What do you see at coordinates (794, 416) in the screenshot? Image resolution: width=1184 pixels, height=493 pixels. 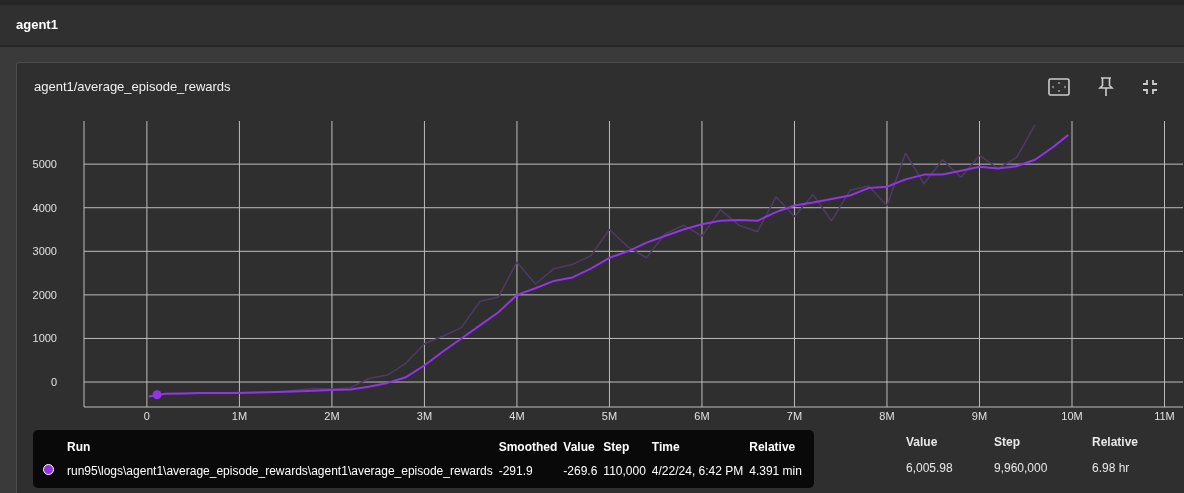 I see `axis-label: 7M` at bounding box center [794, 416].